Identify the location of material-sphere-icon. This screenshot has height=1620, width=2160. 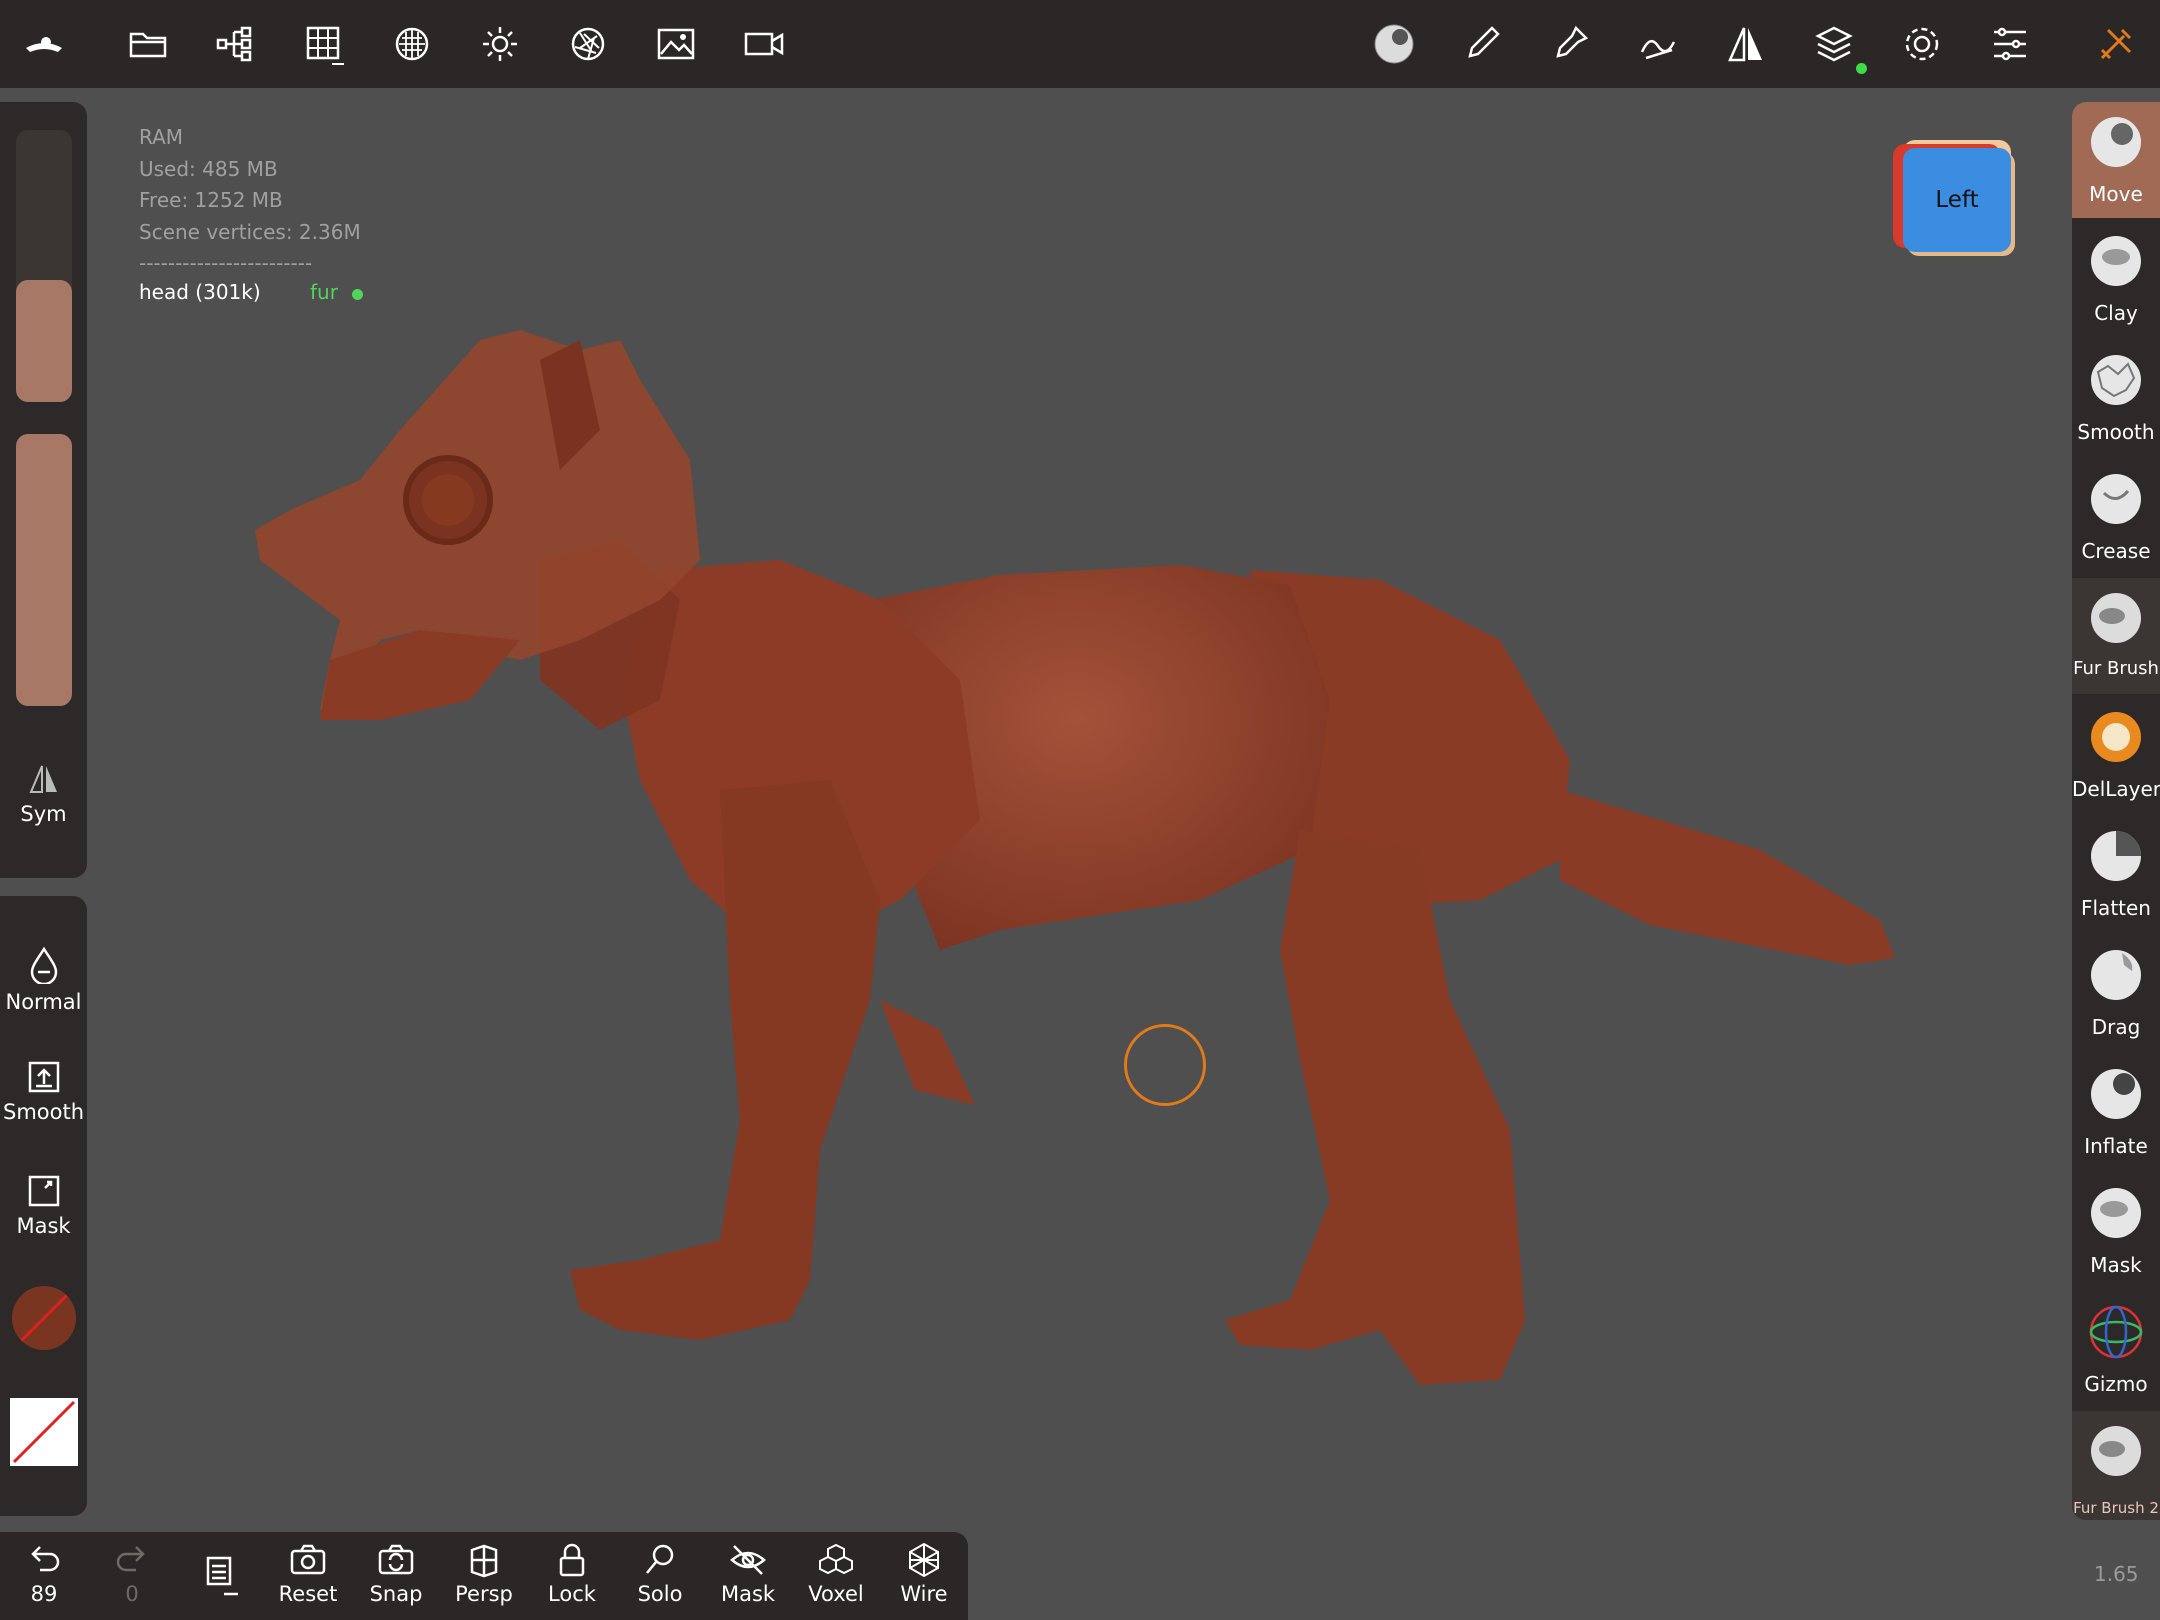
(1394, 44).